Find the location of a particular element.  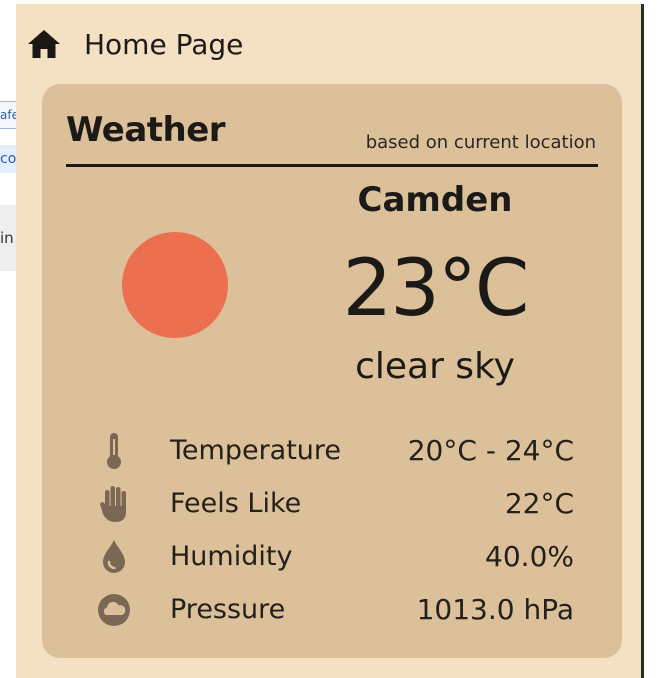

detail-label: Feels Like is located at coordinates (236, 503).